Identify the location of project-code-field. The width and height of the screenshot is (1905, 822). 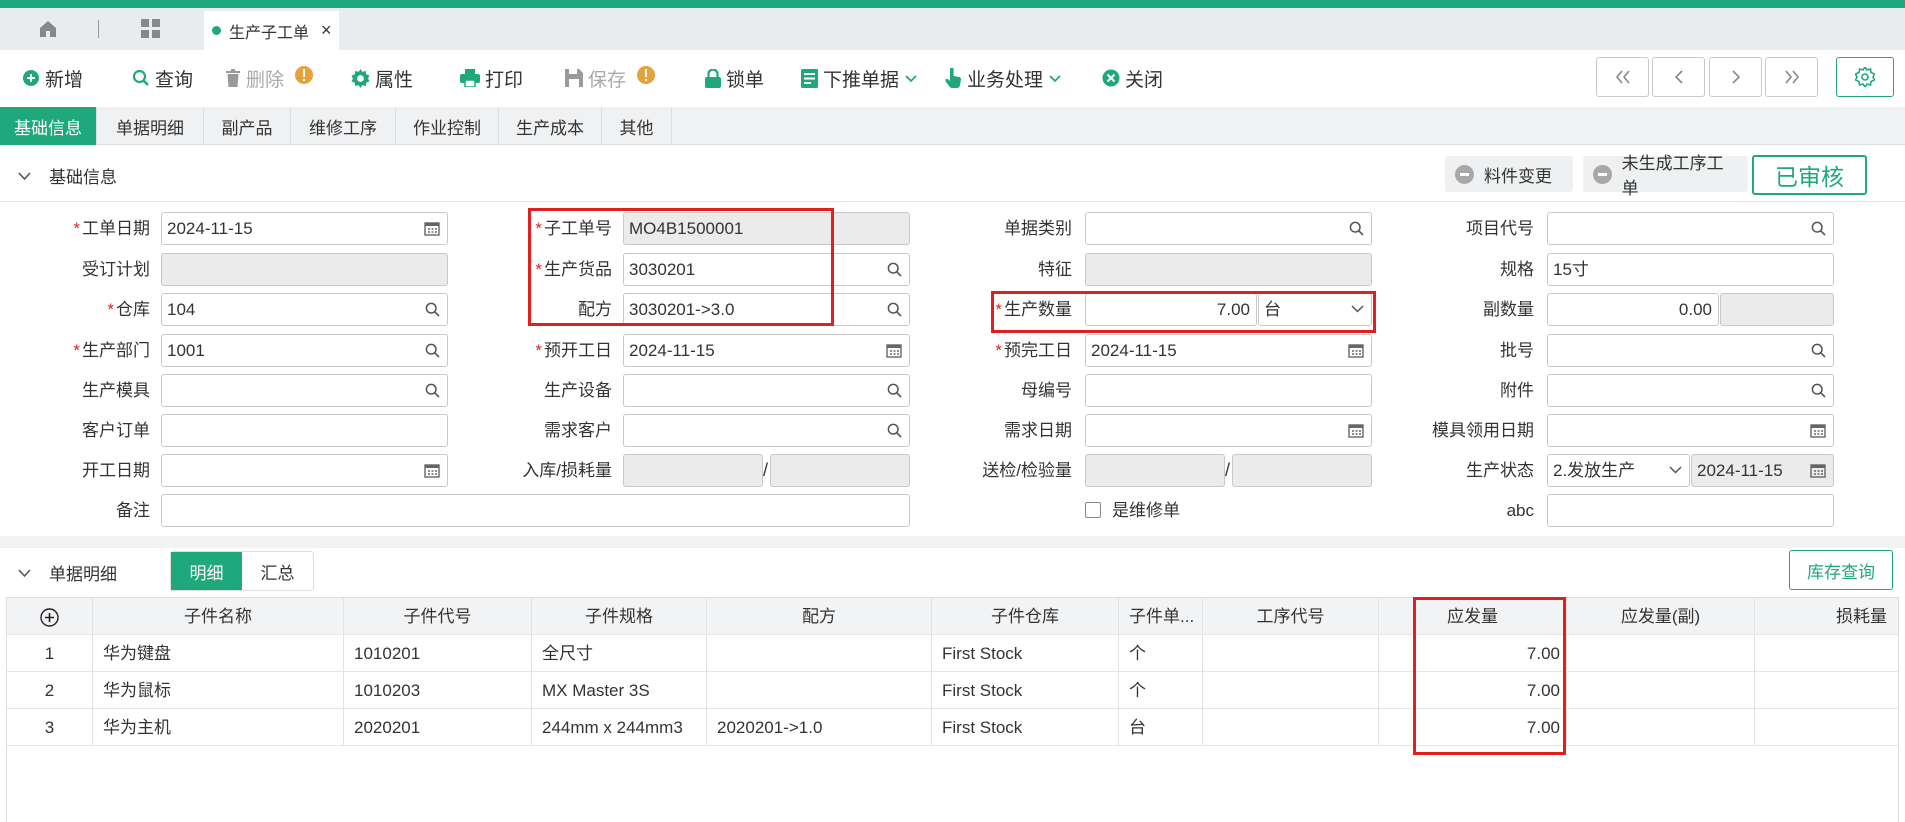
(1690, 228).